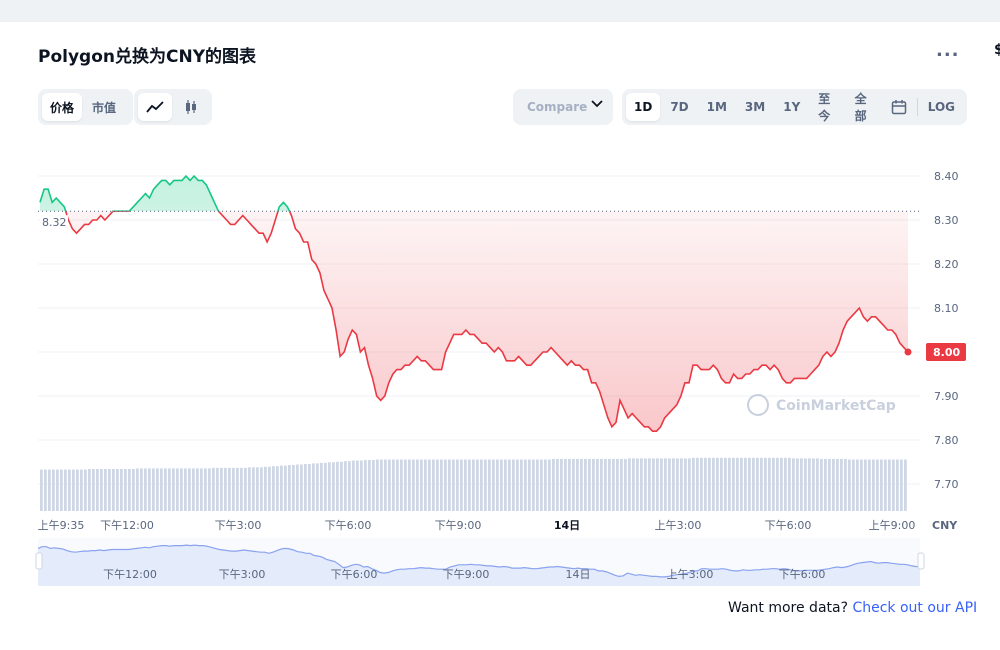 This screenshot has height=650, width=1000. Describe the element at coordinates (946, 484) in the screenshot. I see `y-tick-label: 7.70` at that location.